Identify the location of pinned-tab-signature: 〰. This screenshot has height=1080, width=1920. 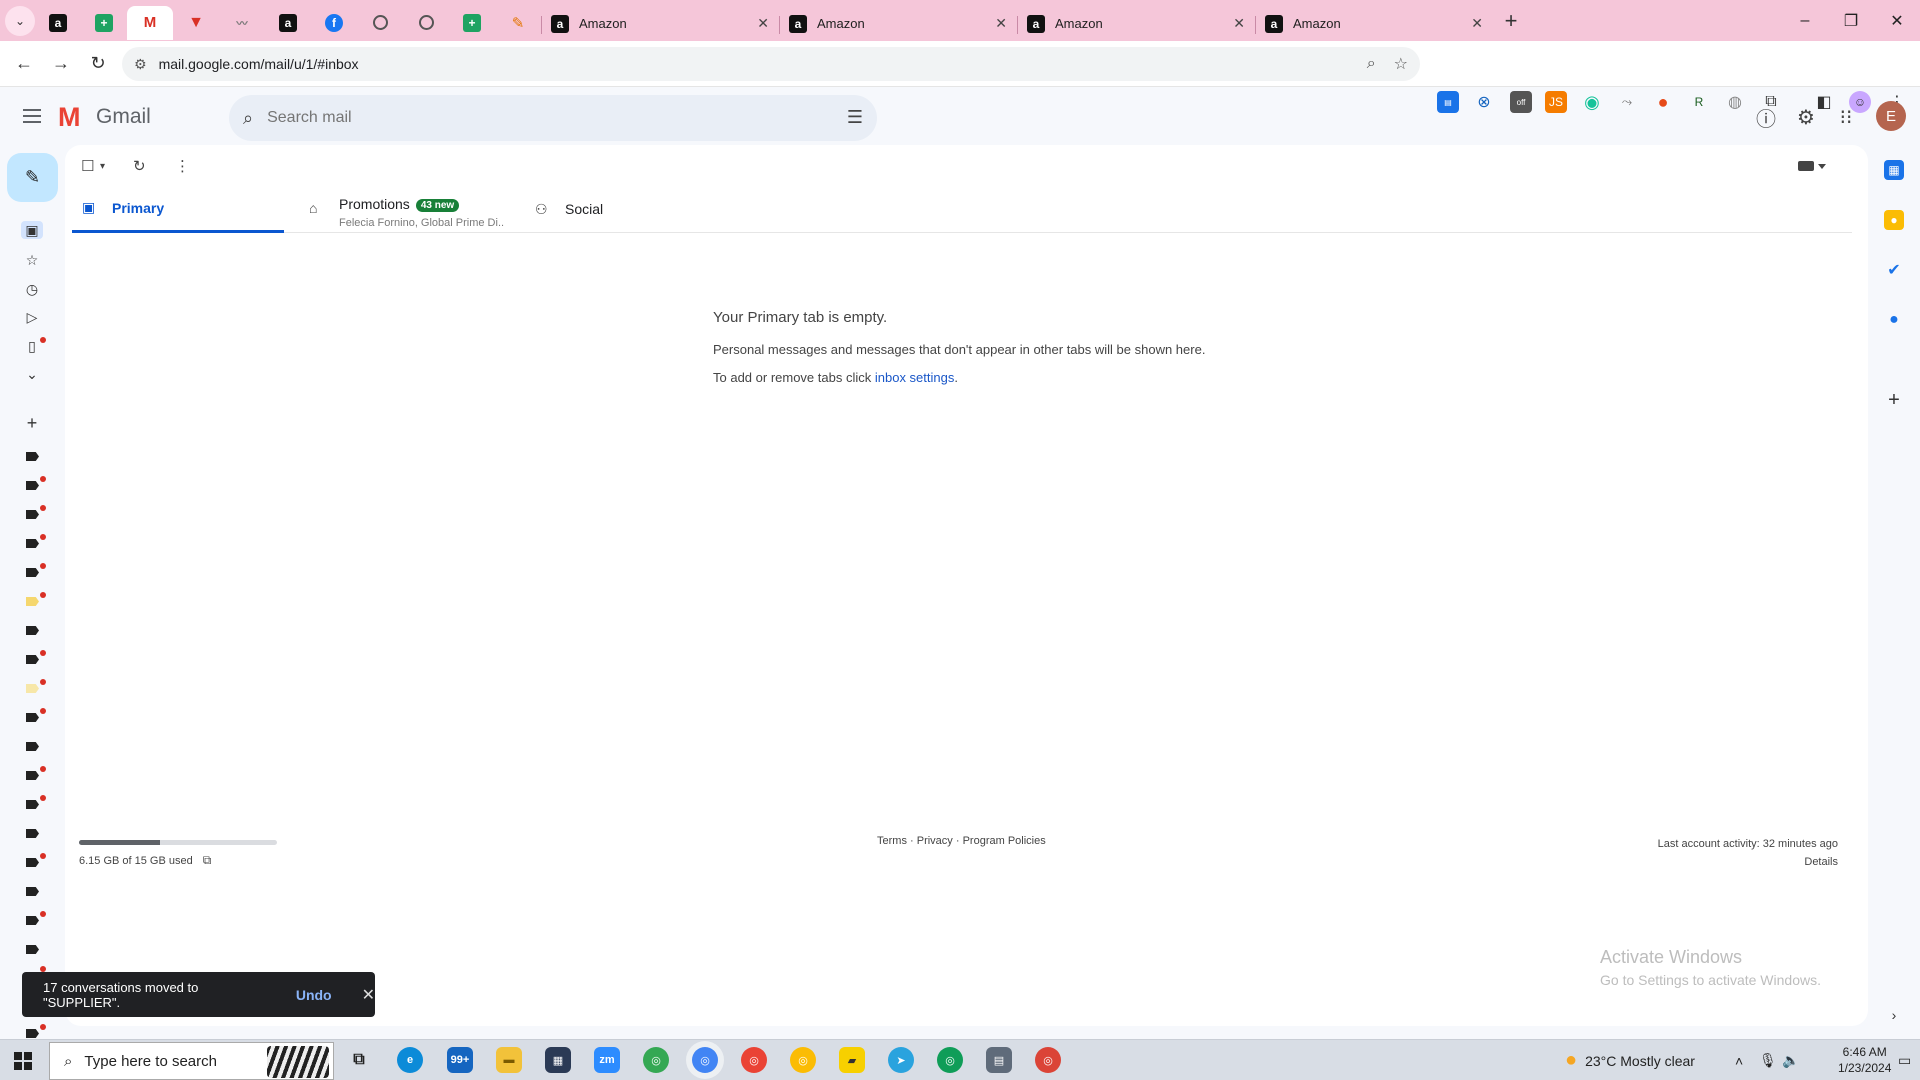
(242, 23).